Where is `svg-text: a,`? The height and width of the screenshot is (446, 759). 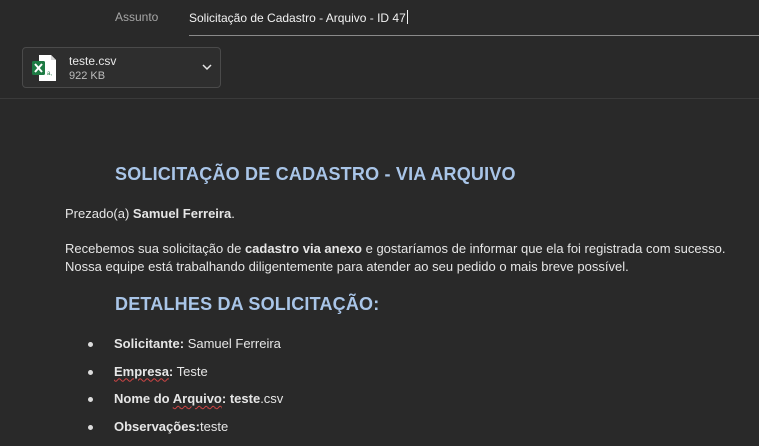 svg-text: a, is located at coordinates (49, 74).